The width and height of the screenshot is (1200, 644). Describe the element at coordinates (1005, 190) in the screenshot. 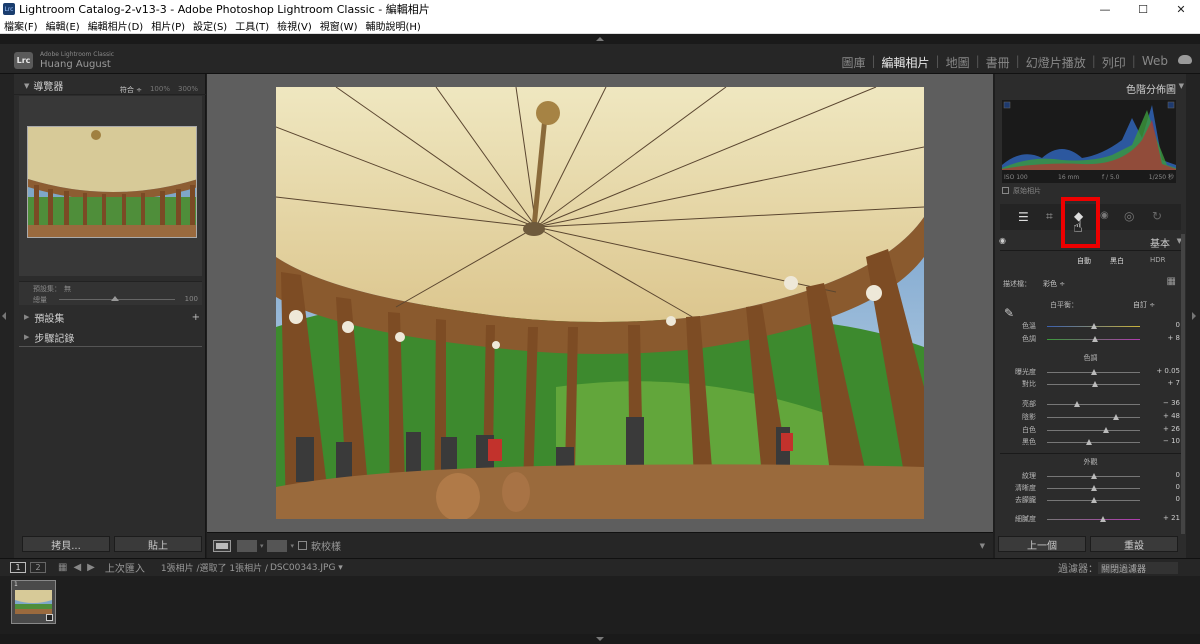

I see `original-photo-checkbox` at that location.